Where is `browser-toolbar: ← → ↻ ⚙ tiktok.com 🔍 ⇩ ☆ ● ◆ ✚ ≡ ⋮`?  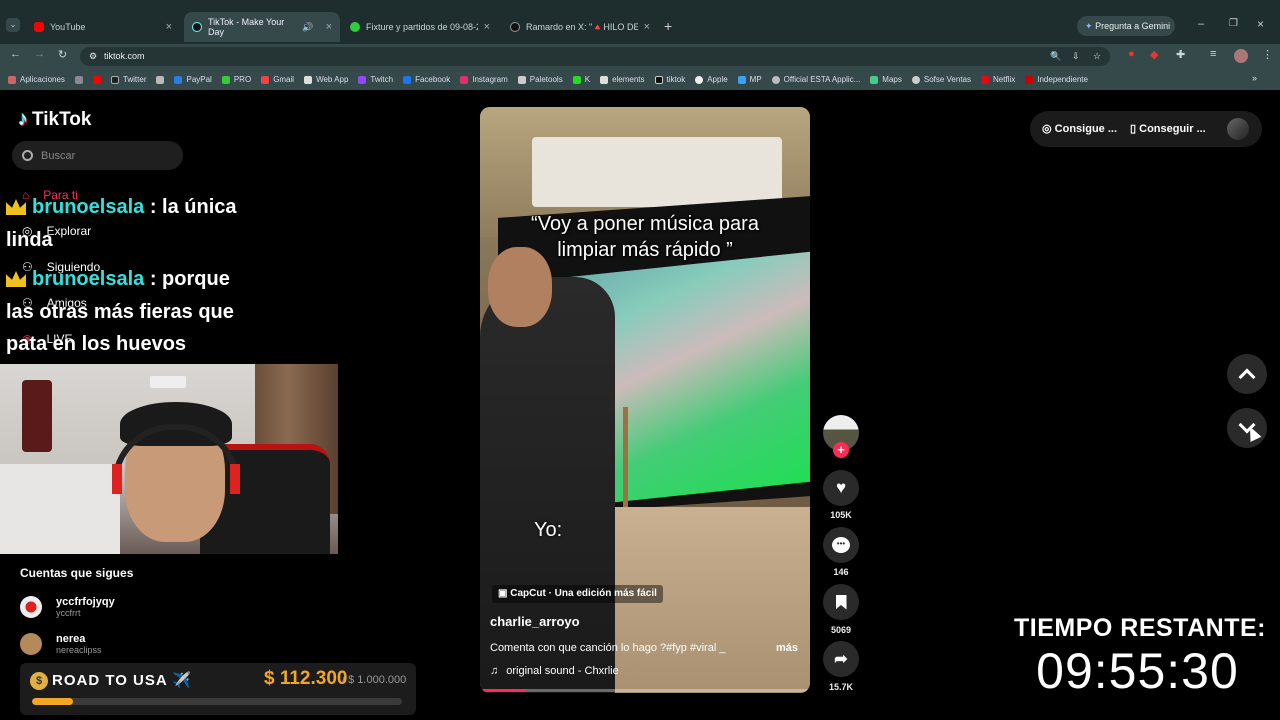 browser-toolbar: ← → ↻ ⚙ tiktok.com 🔍 ⇩ ☆ ● ◆ ✚ ≡ ⋮ is located at coordinates (640, 56).